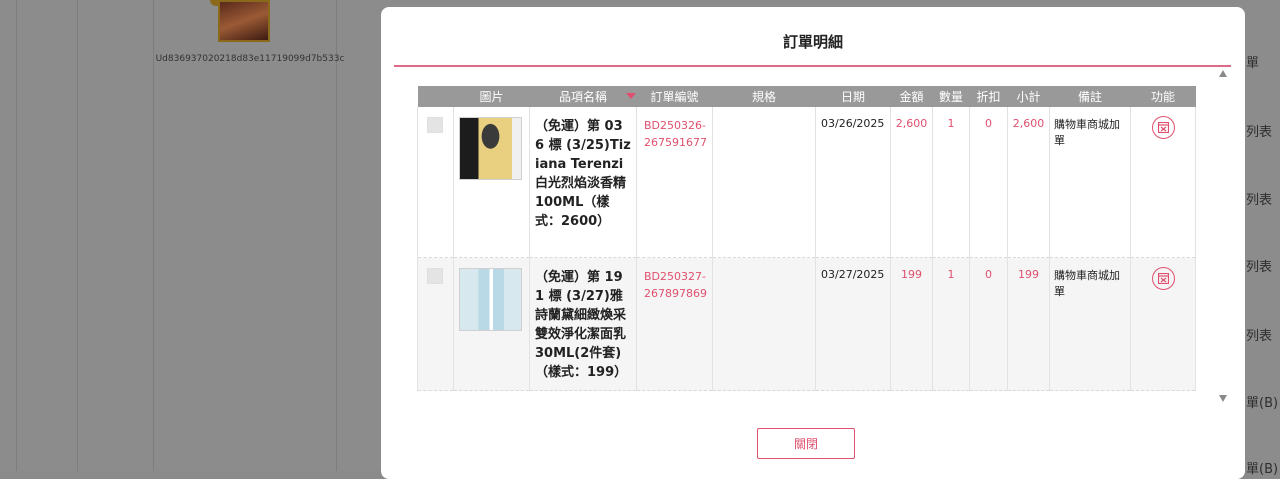  I want to click on subtotal-value: 199, so click(1028, 274).